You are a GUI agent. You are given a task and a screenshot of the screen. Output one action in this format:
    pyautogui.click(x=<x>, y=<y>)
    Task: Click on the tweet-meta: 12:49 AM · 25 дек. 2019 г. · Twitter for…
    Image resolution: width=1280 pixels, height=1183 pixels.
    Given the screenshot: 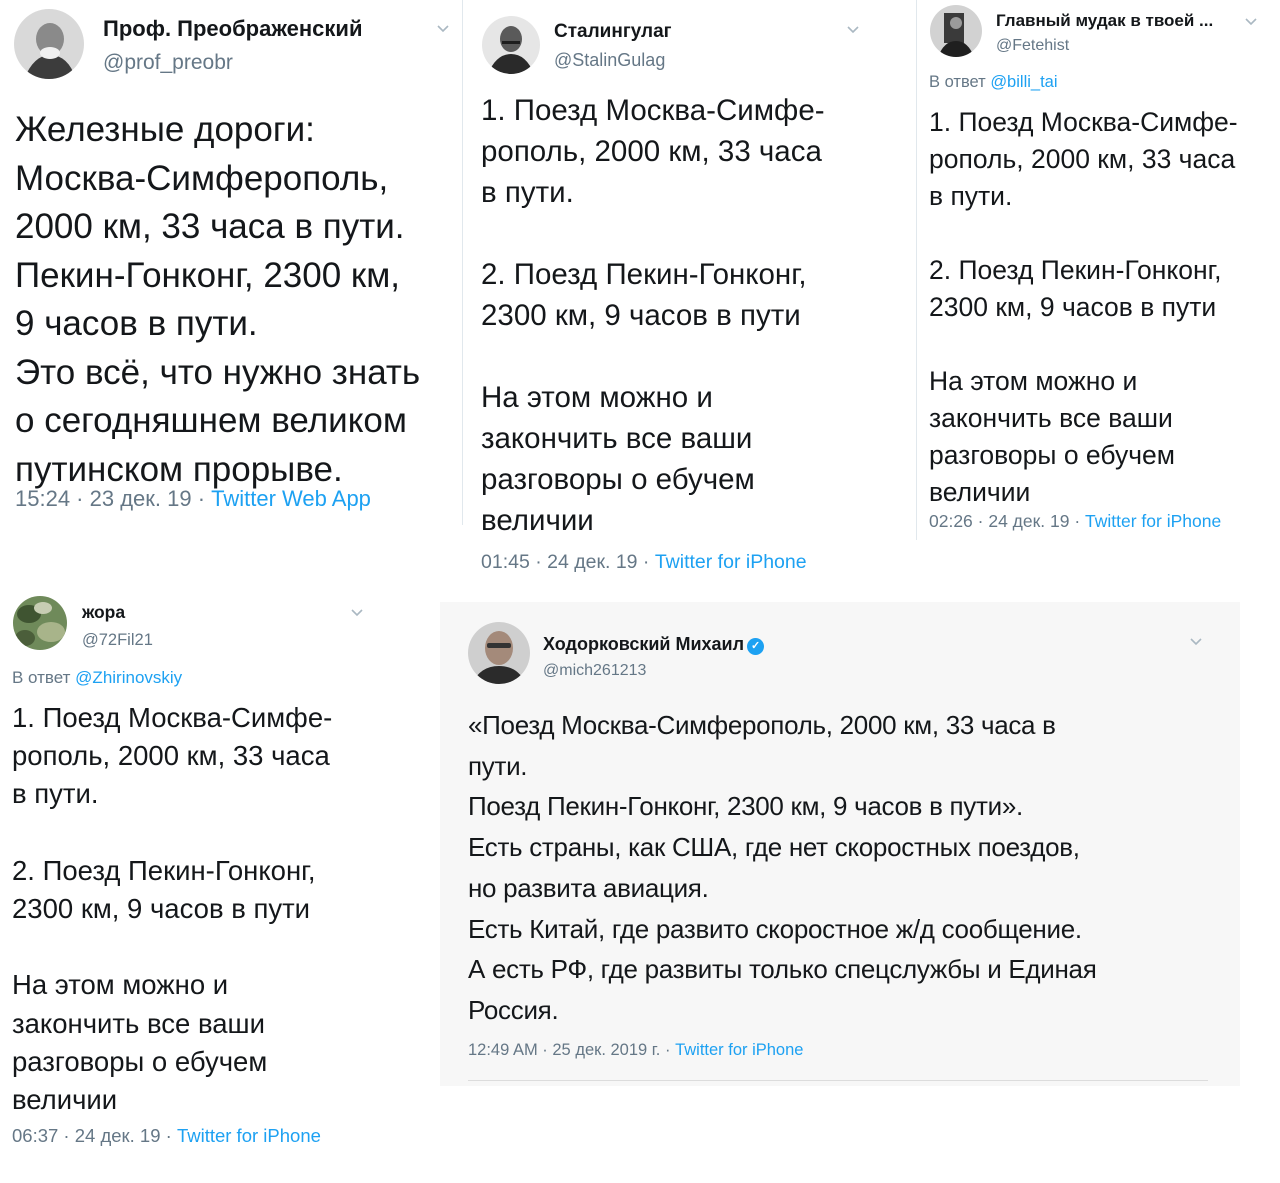 What is the action you would take?
    pyautogui.click(x=635, y=1050)
    